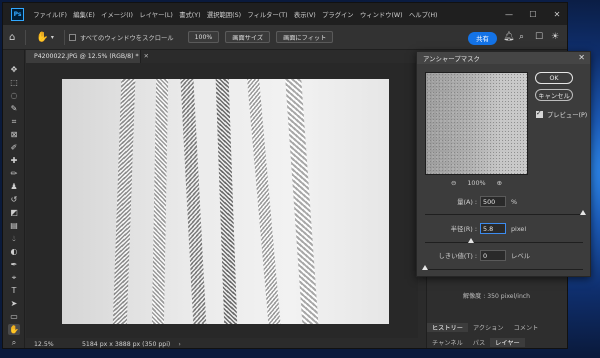 The image size is (600, 358). What do you see at coordinates (488, 327) in the screenshot?
I see `tab-actions: アクション` at bounding box center [488, 327].